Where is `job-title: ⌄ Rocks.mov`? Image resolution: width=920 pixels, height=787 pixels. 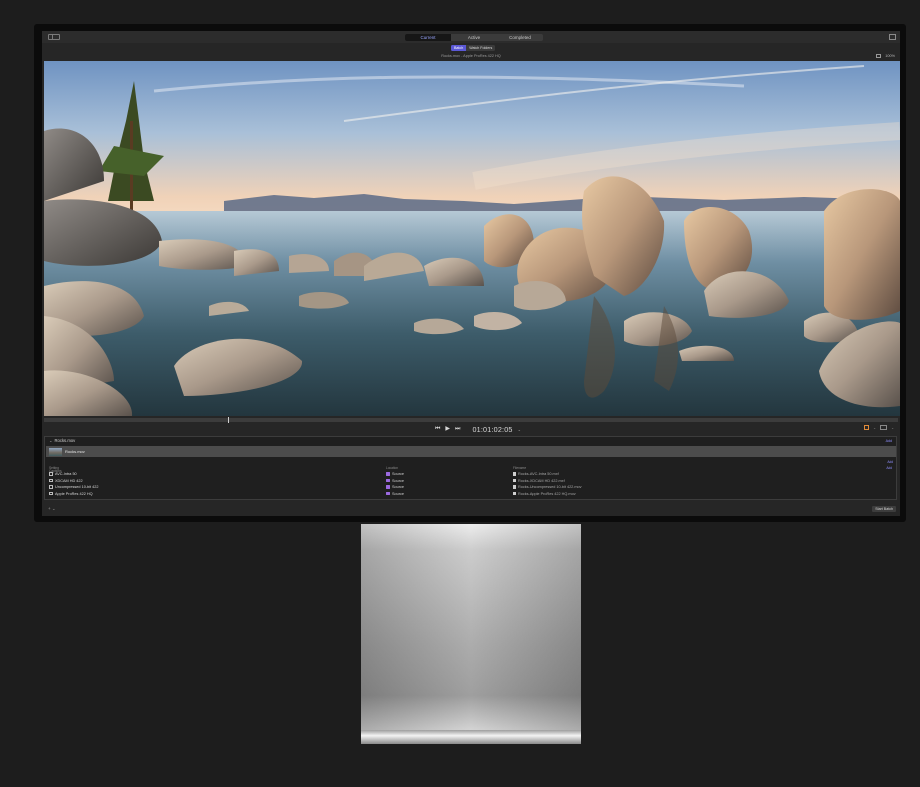 job-title: ⌄ Rocks.mov is located at coordinates (62, 441).